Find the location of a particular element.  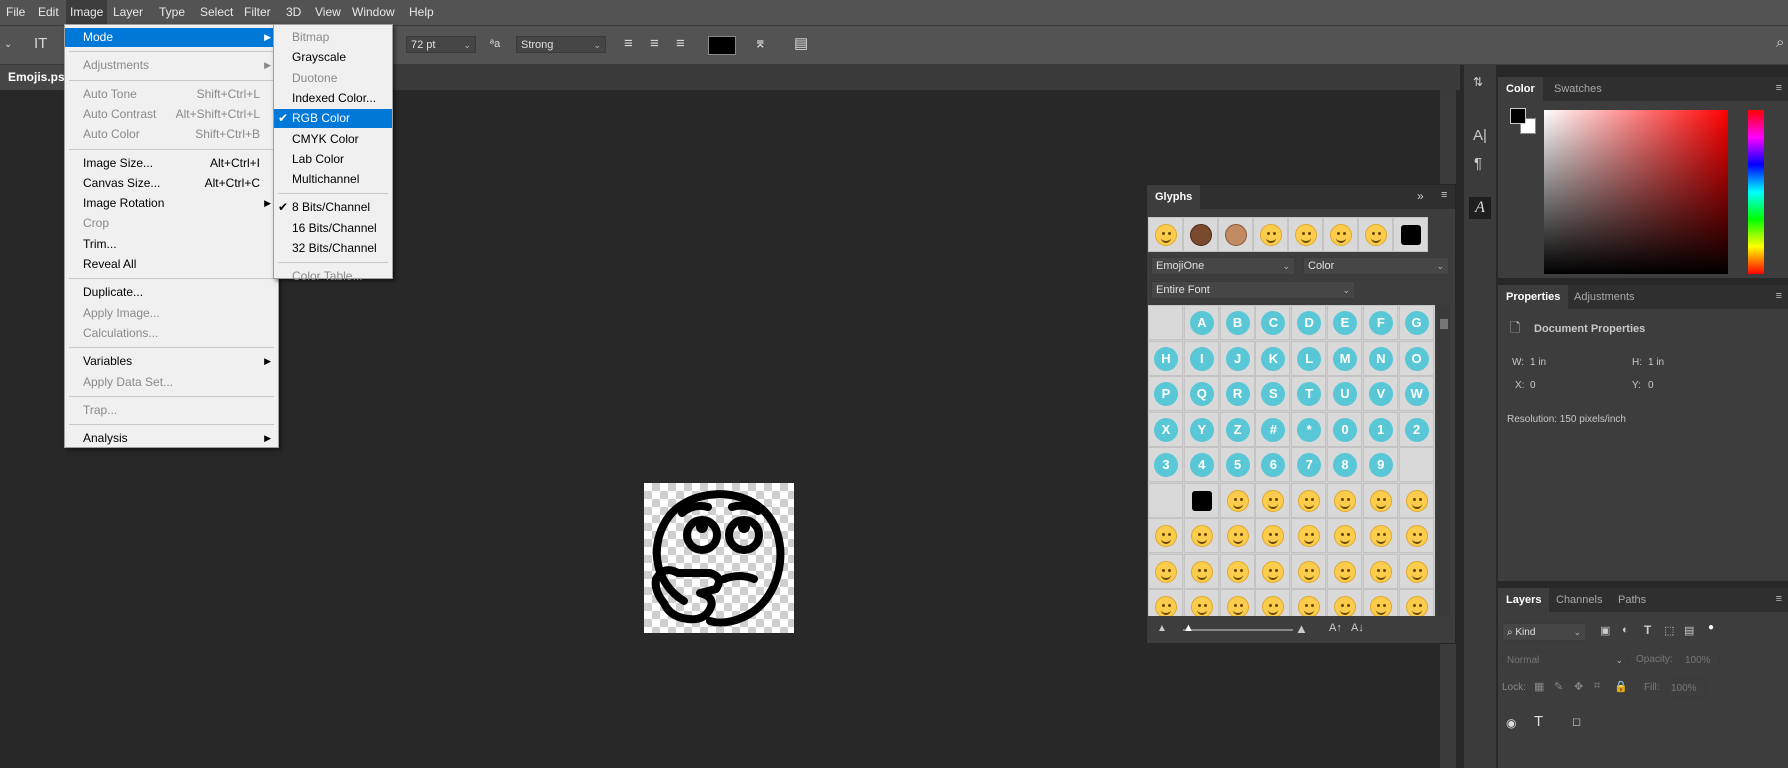

glyph-cell: E is located at coordinates (1344, 322).